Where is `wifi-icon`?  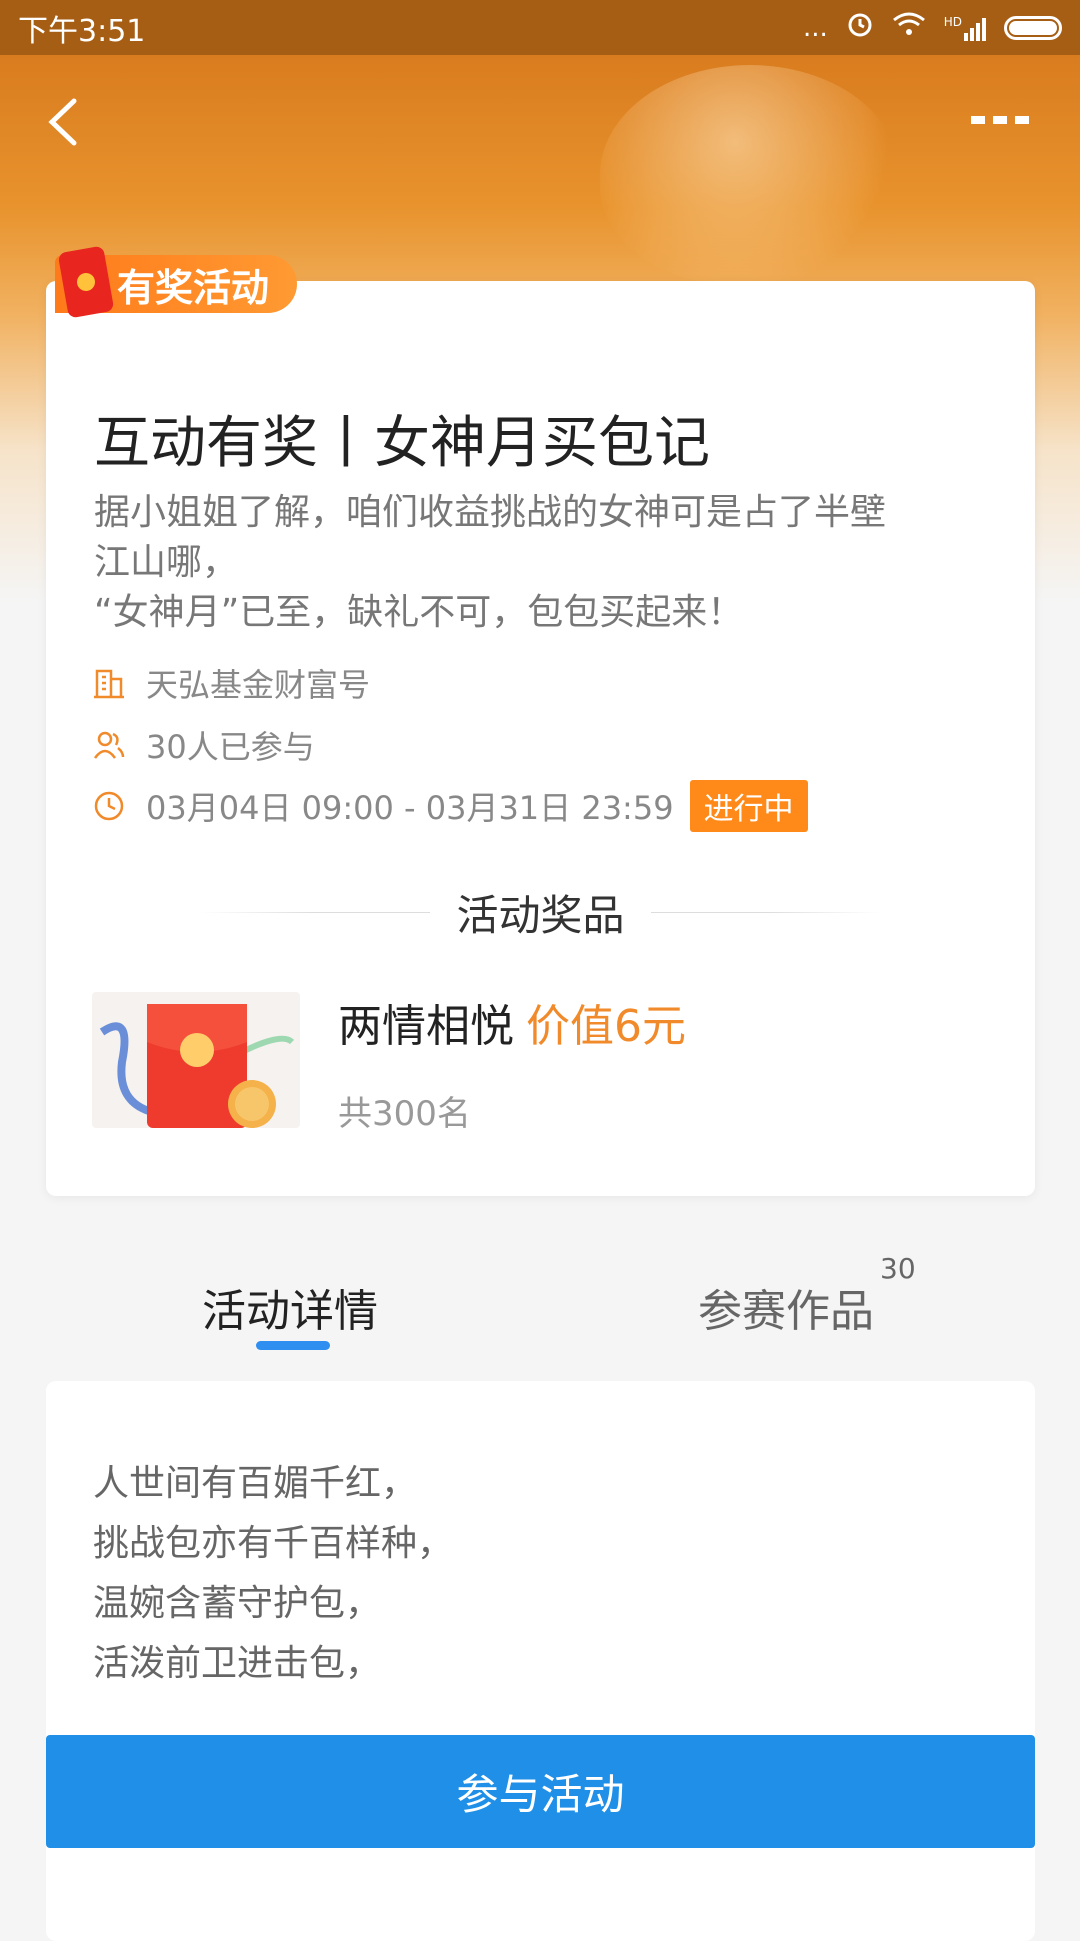 wifi-icon is located at coordinates (909, 27).